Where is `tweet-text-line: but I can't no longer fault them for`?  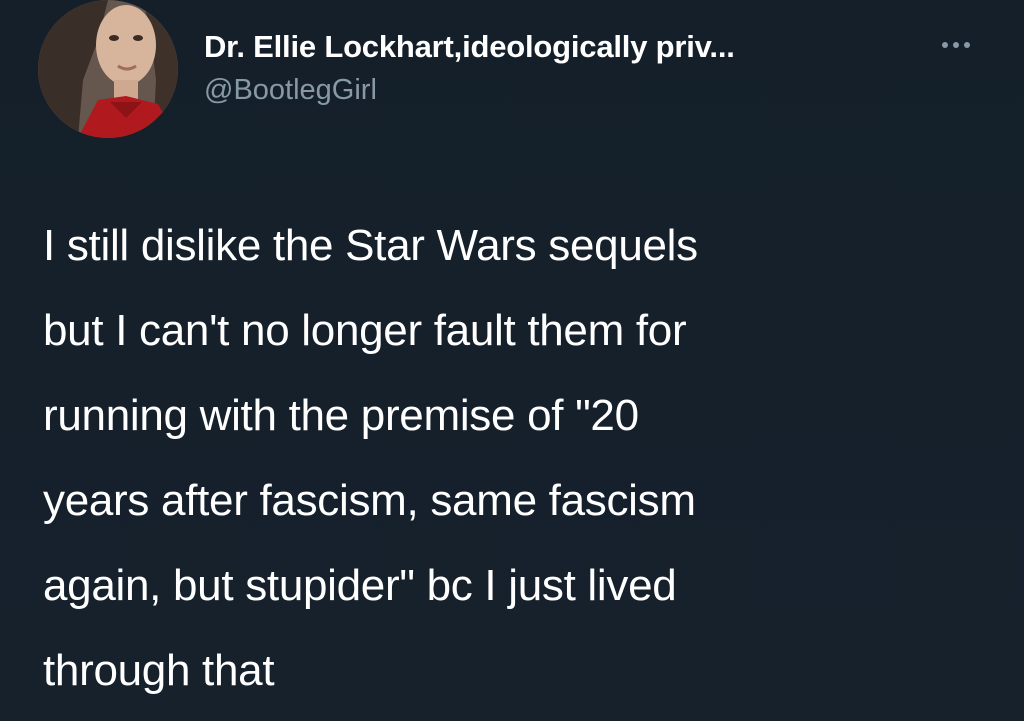 tweet-text-line: but I can't no longer fault them for is located at coordinates (365, 330).